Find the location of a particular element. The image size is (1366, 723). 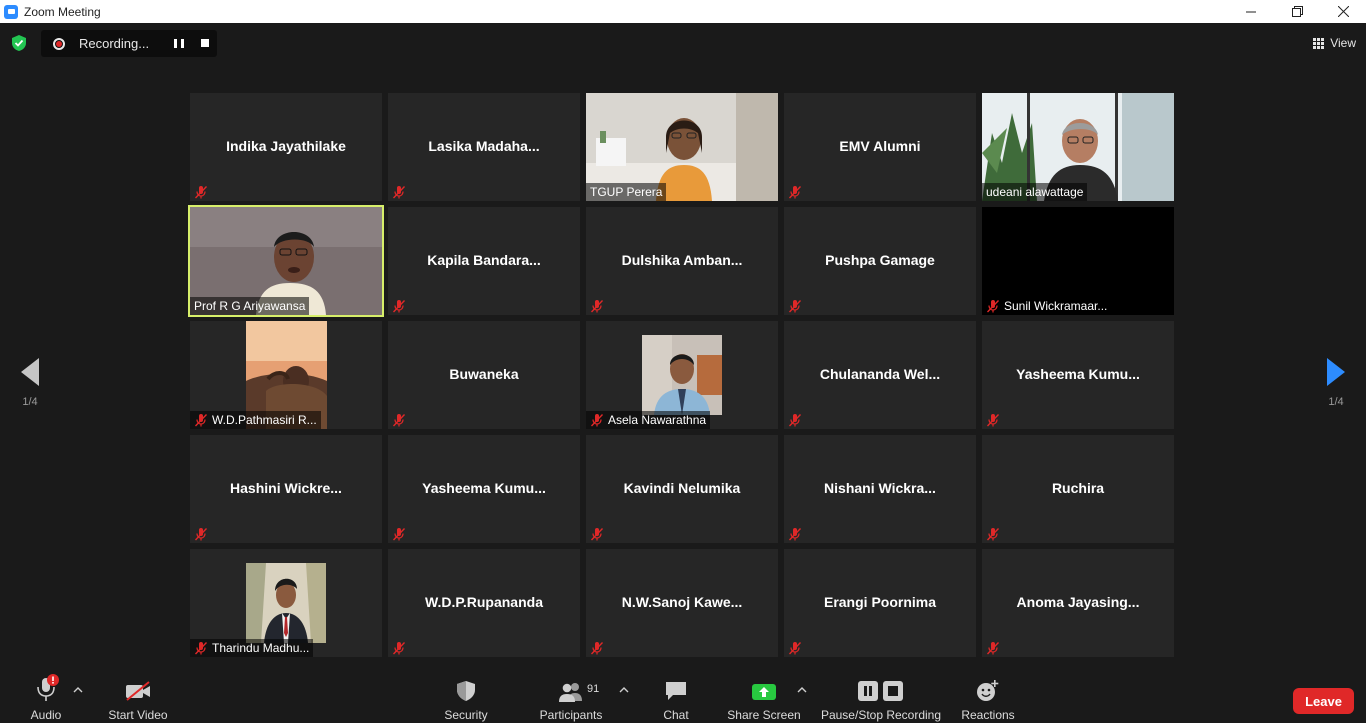

participant-name: Kavindi Nelumika is located at coordinates (682, 488).